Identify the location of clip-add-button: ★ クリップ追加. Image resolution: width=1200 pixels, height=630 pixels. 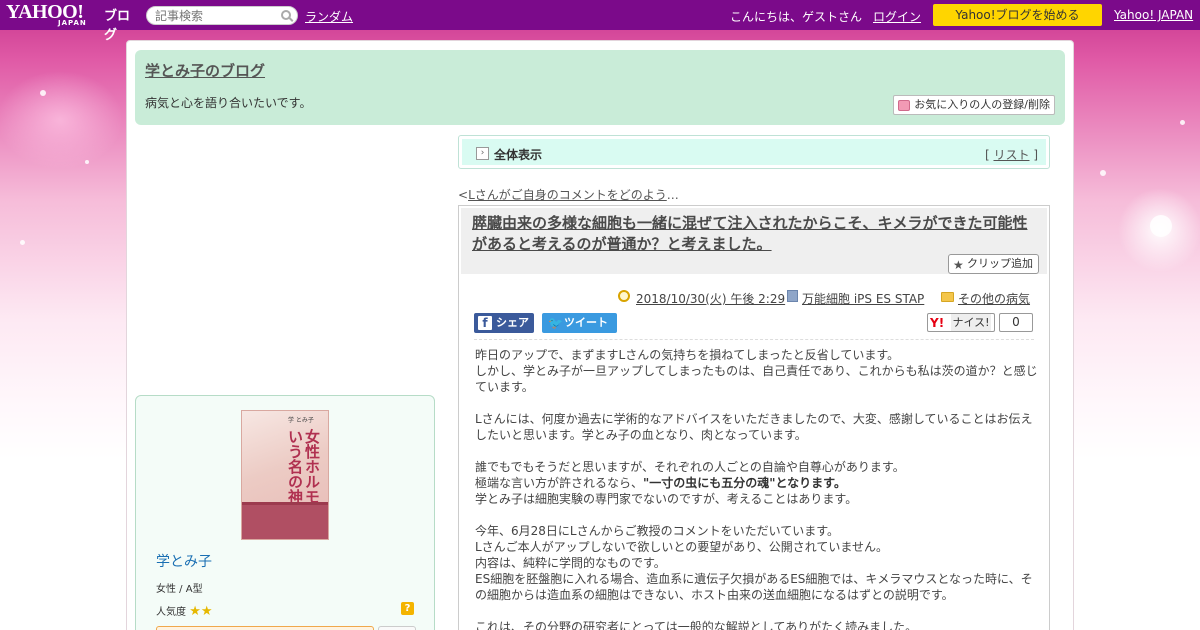
(993, 264).